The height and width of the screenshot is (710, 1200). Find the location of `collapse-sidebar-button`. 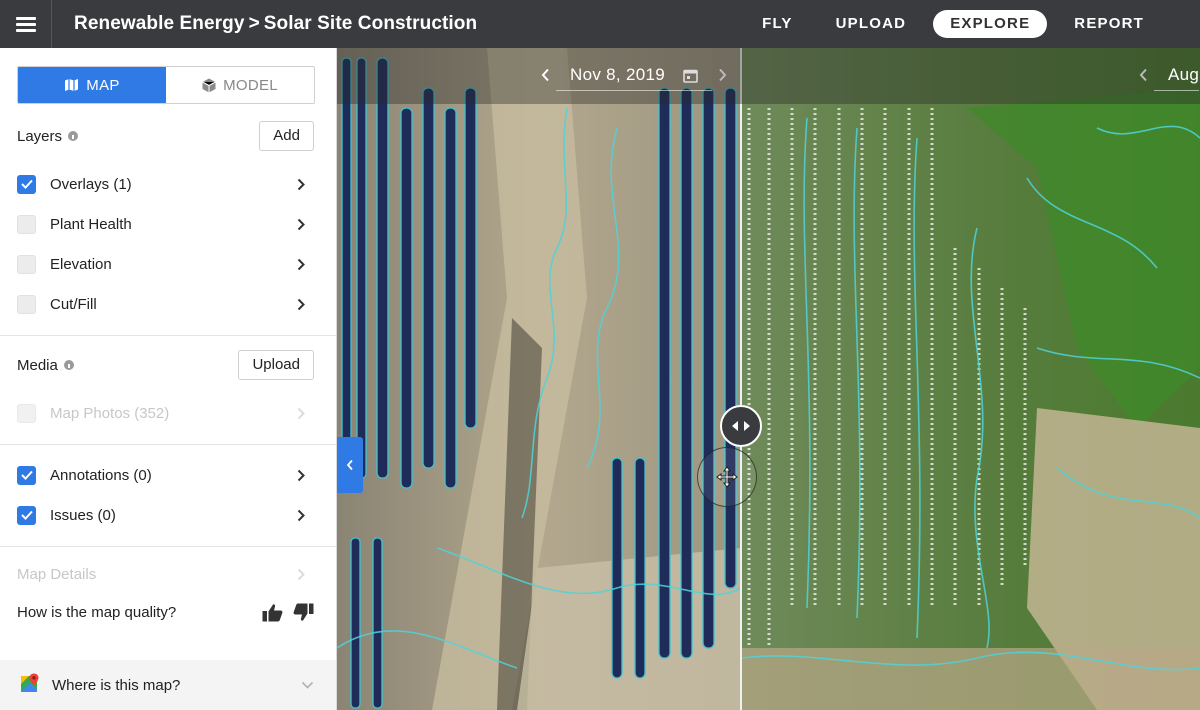

collapse-sidebar-button is located at coordinates (350, 465).